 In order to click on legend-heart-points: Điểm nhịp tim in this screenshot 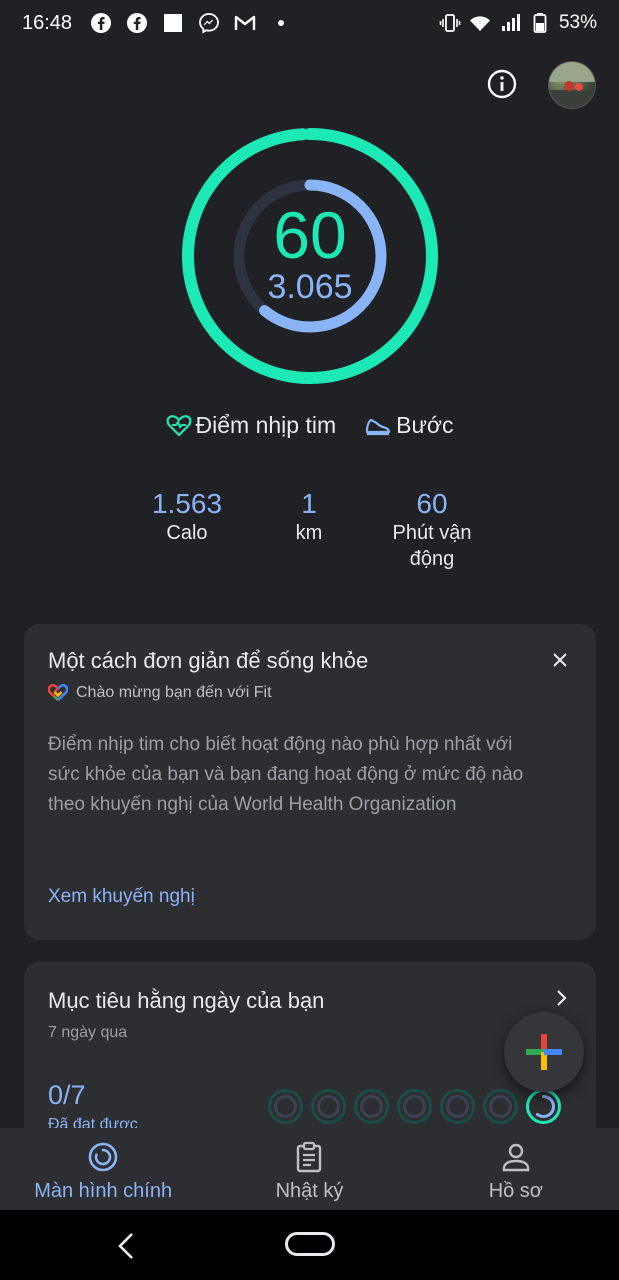, I will do `click(251, 425)`.